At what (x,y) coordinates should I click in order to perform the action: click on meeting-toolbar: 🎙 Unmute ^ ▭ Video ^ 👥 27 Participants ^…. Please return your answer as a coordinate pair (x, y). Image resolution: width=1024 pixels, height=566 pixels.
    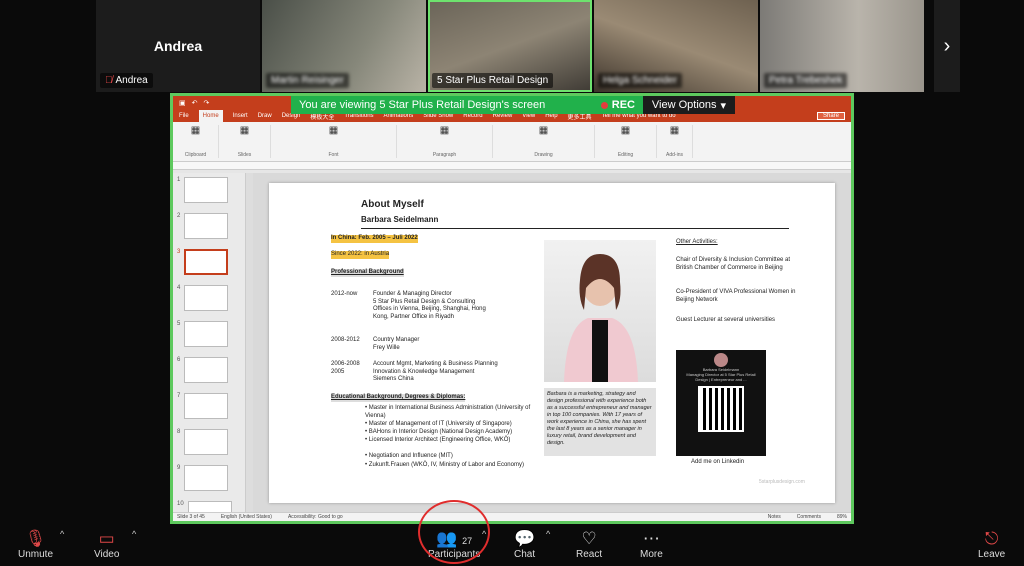
    Looking at the image, I should click on (512, 545).